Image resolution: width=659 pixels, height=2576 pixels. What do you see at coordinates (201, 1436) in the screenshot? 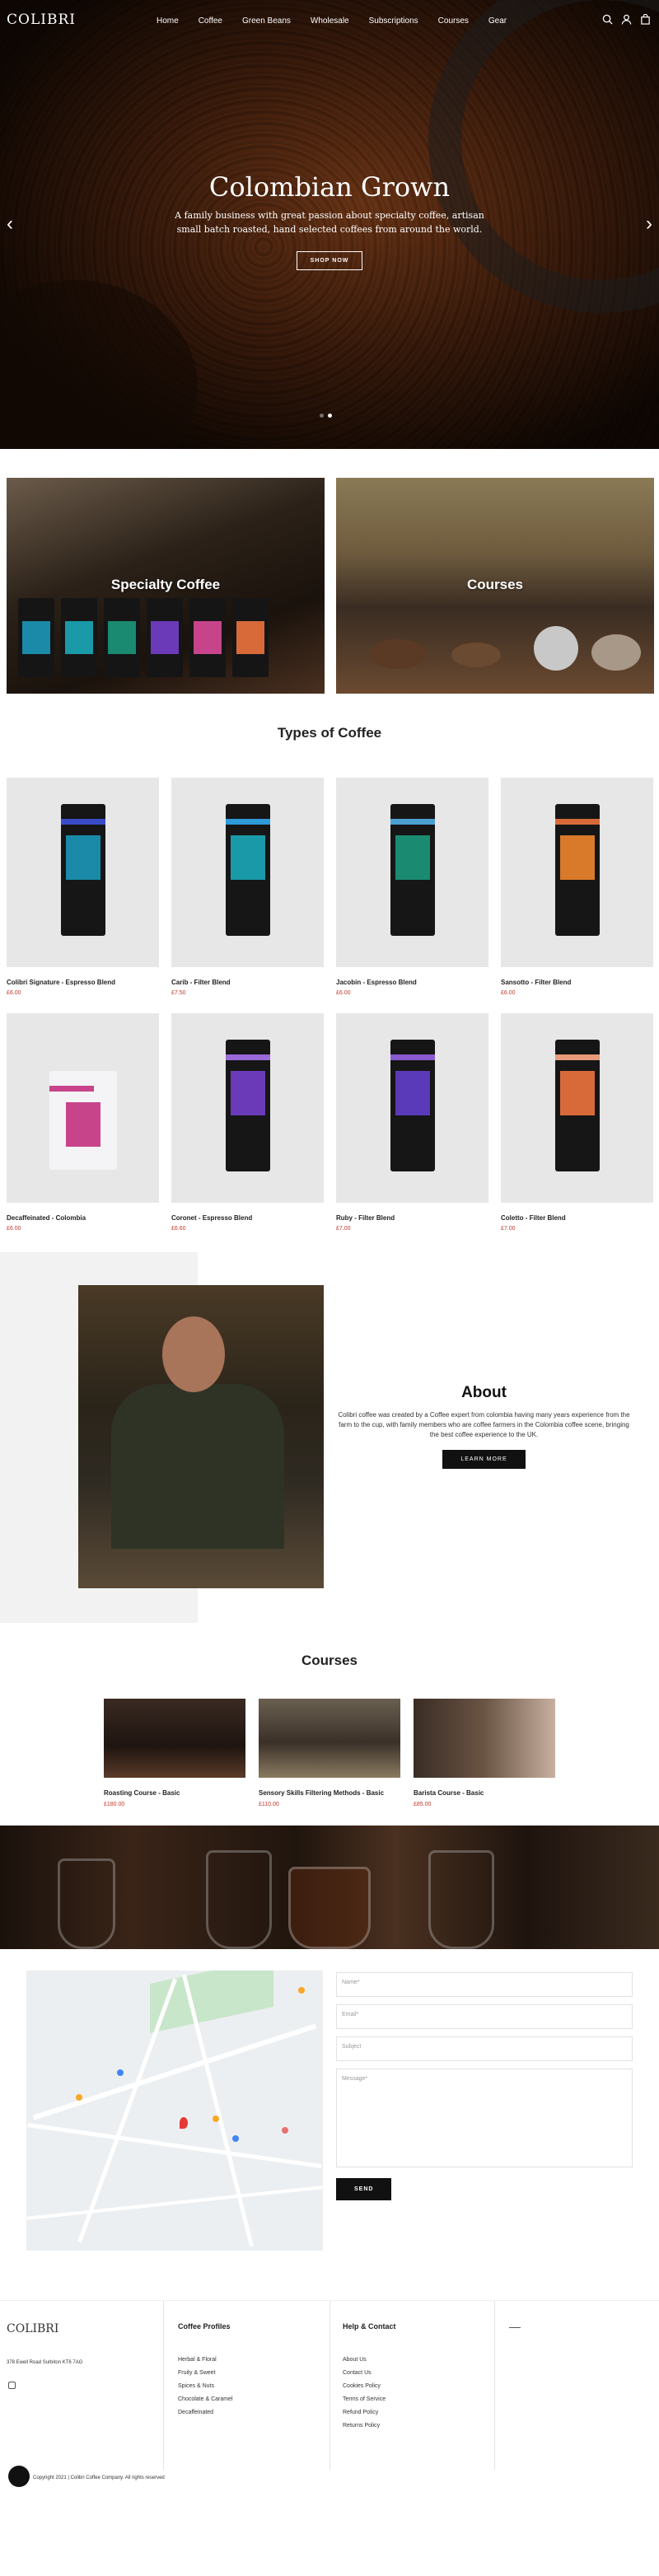
I see `about-photo` at bounding box center [201, 1436].